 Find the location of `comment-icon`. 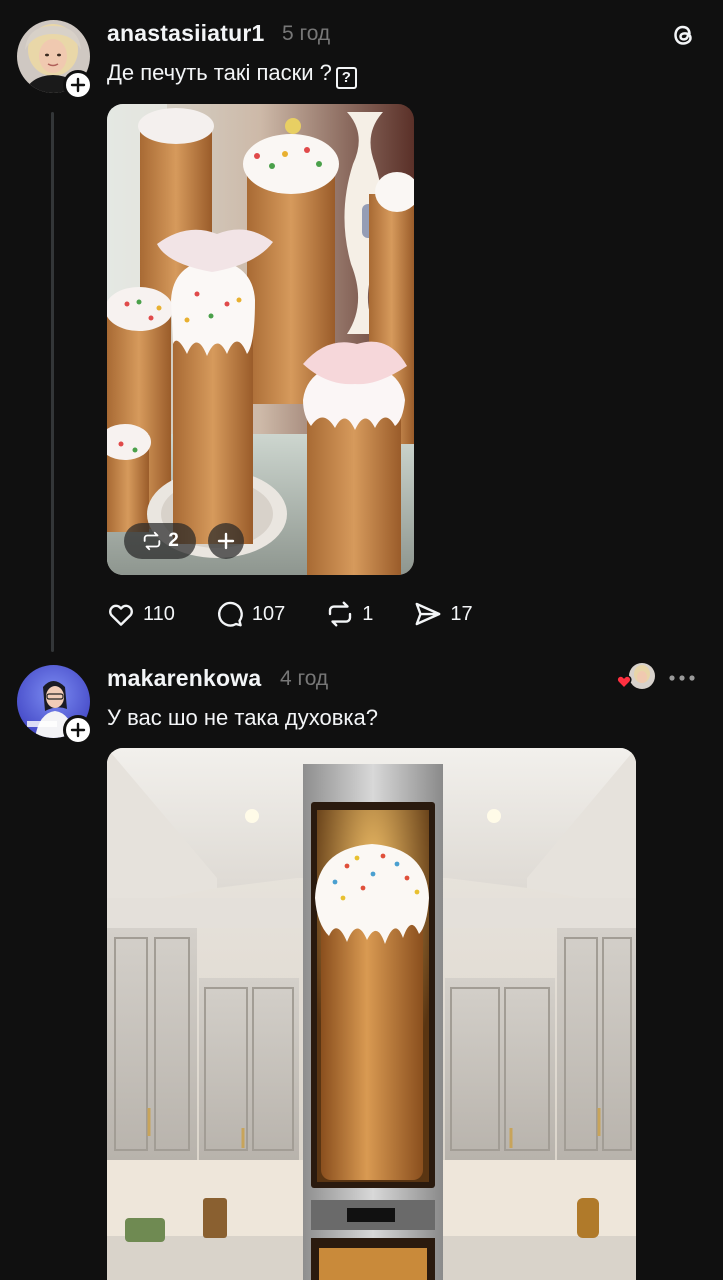

comment-icon is located at coordinates (230, 614).